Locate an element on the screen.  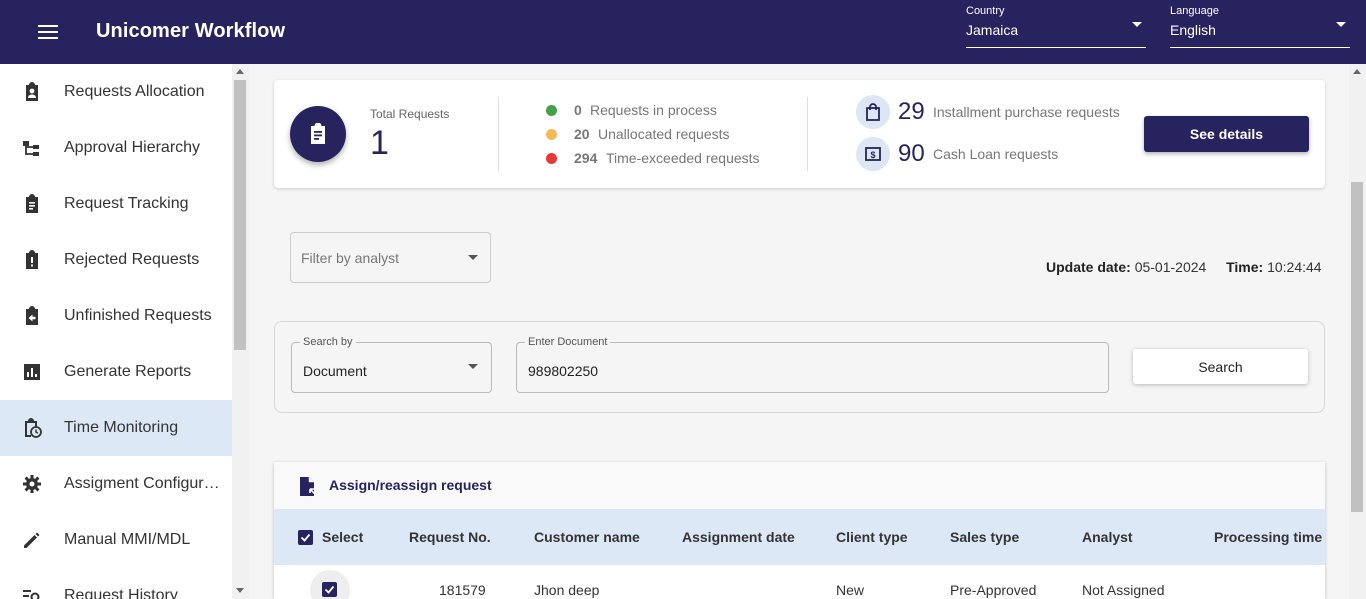
see-details-button: See details is located at coordinates (1226, 134).